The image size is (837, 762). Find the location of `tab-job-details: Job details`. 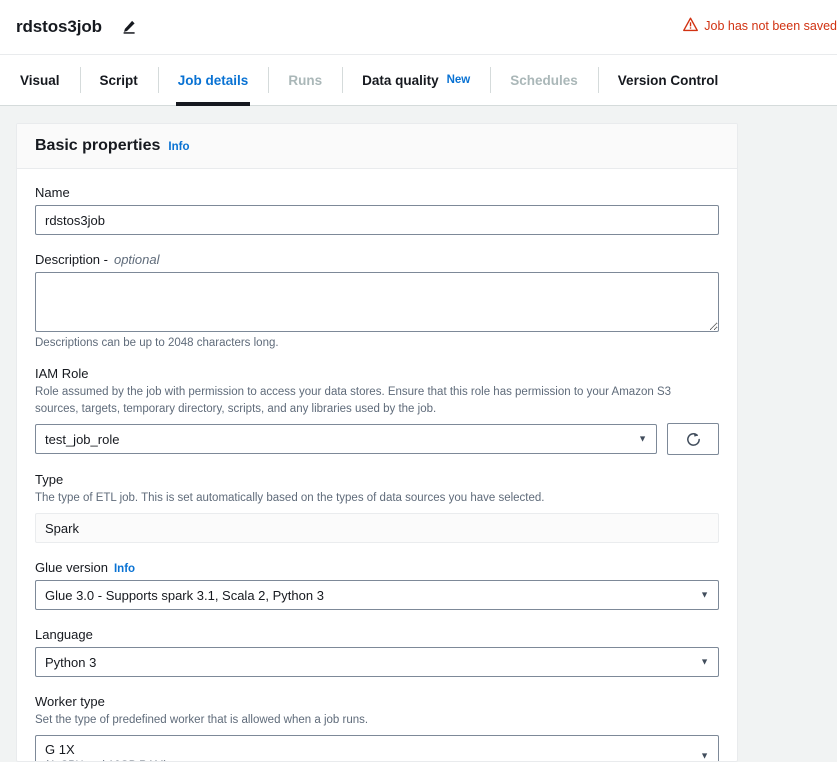

tab-job-details: Job details is located at coordinates (213, 80).